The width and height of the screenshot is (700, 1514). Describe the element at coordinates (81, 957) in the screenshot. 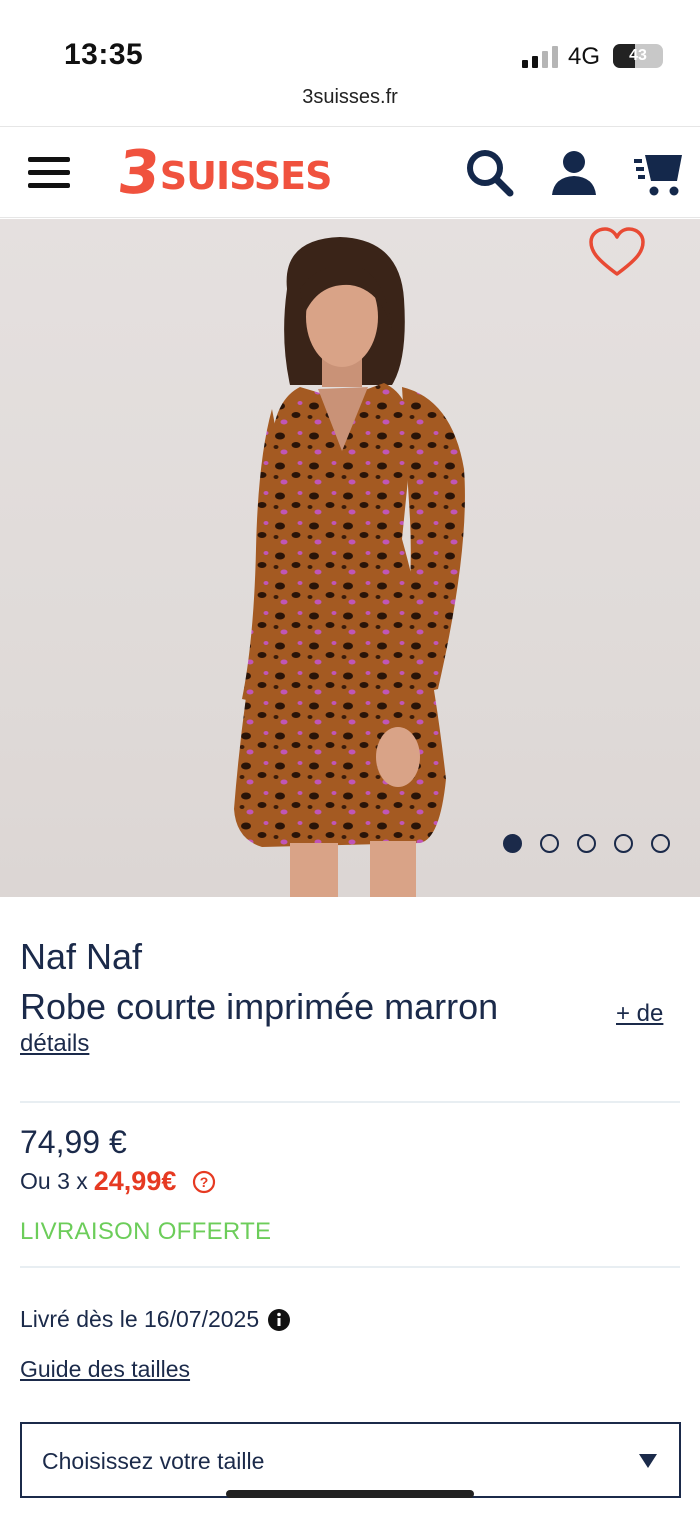

I see `product-brand: Naf Naf` at that location.